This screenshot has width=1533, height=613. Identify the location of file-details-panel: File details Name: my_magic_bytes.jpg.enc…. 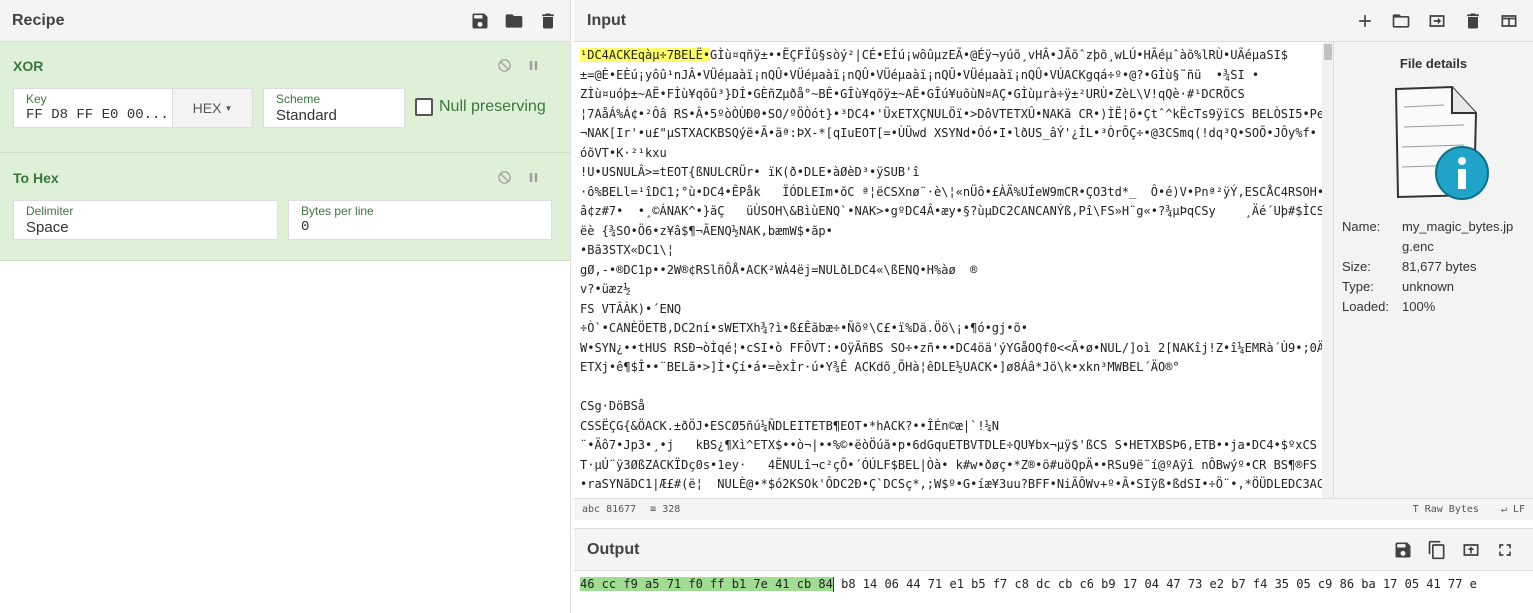
(1433, 270).